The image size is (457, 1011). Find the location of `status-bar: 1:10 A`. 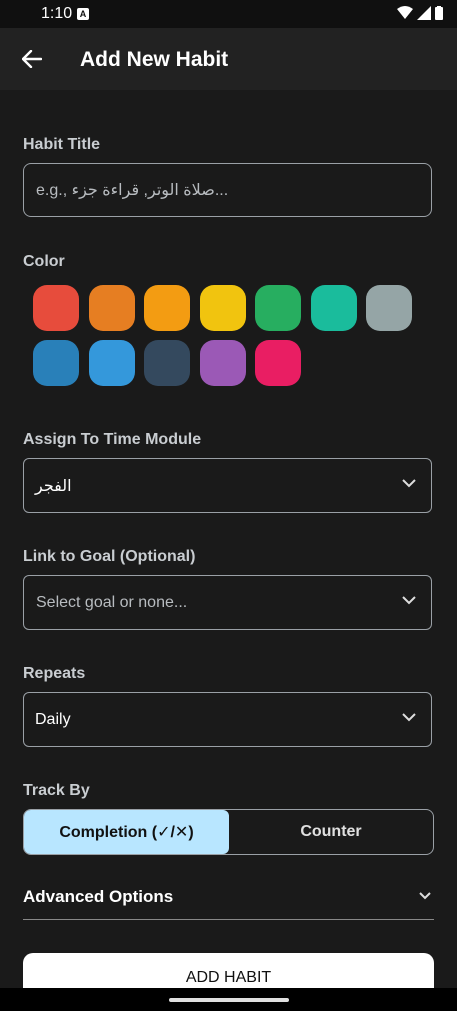

status-bar: 1:10 A is located at coordinates (228, 14).